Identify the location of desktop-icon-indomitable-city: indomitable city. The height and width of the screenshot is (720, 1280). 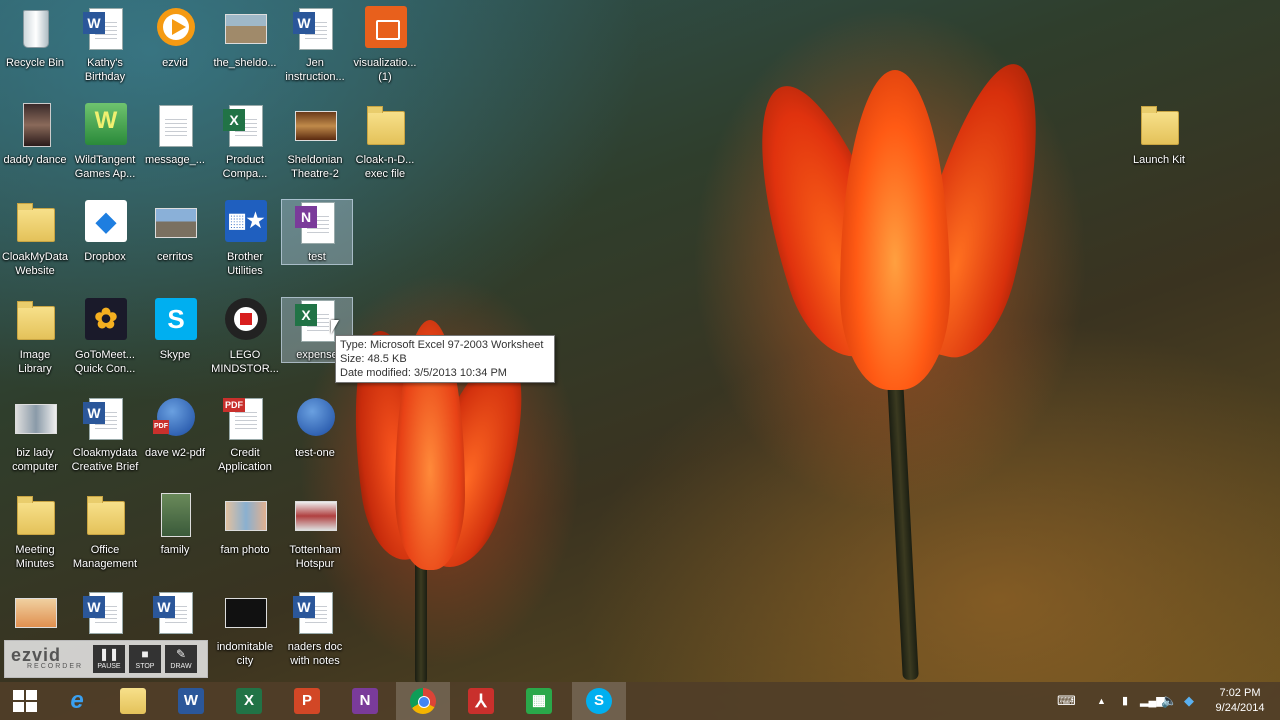
(245, 629).